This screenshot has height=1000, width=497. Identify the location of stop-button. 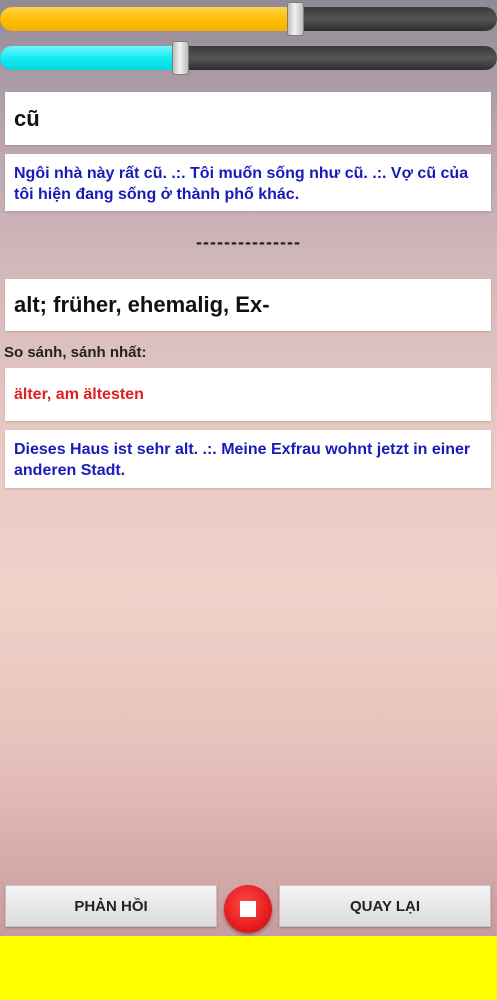
(248, 909).